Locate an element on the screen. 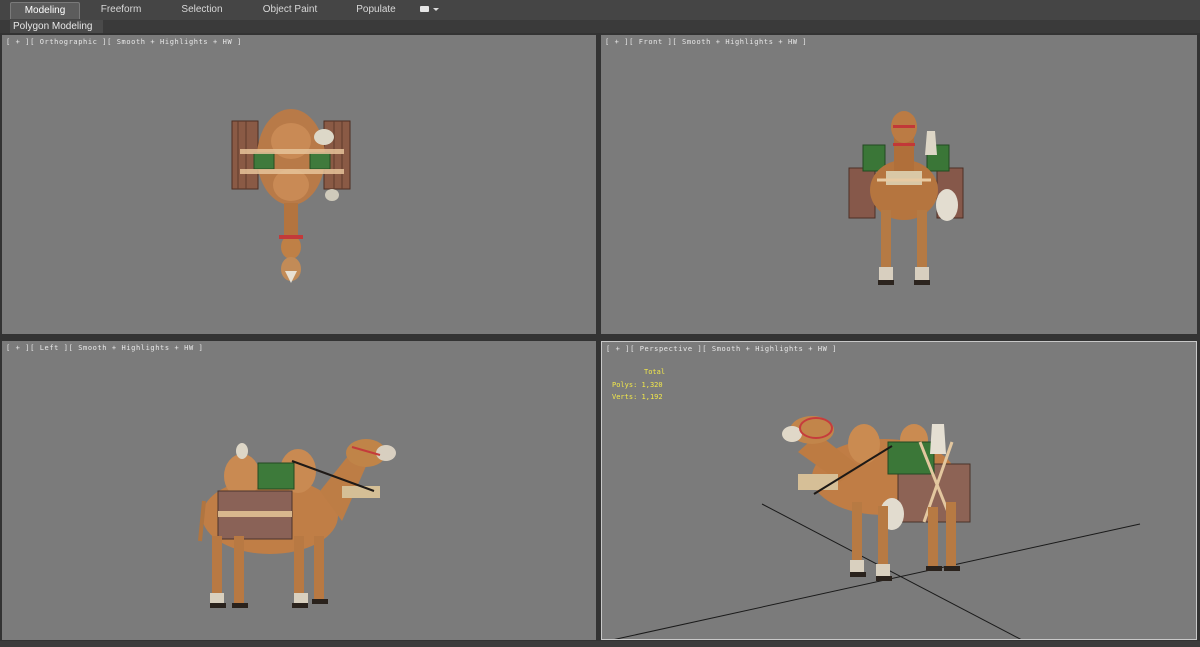  ribbon-panel-bar: Polygon Modeling is located at coordinates (600, 26).